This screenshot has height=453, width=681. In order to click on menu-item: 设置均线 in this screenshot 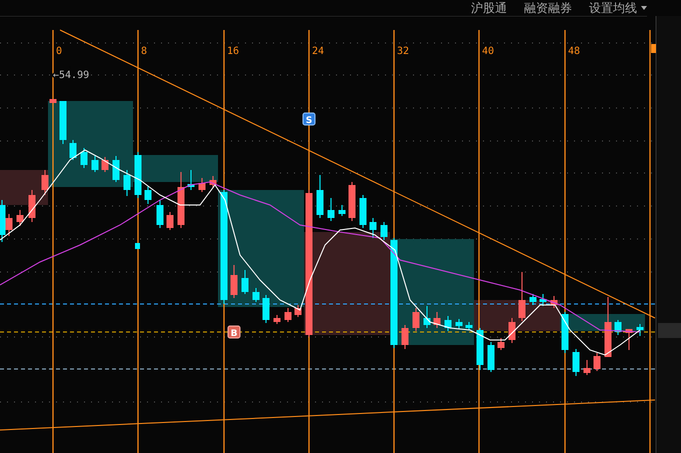, I will do `click(618, 8)`.